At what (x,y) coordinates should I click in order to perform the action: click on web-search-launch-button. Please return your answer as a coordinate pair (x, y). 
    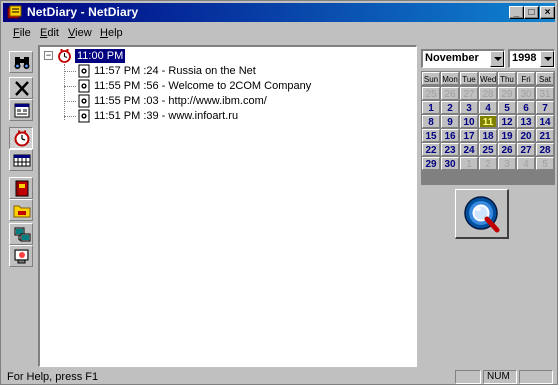
    Looking at the image, I should click on (482, 214).